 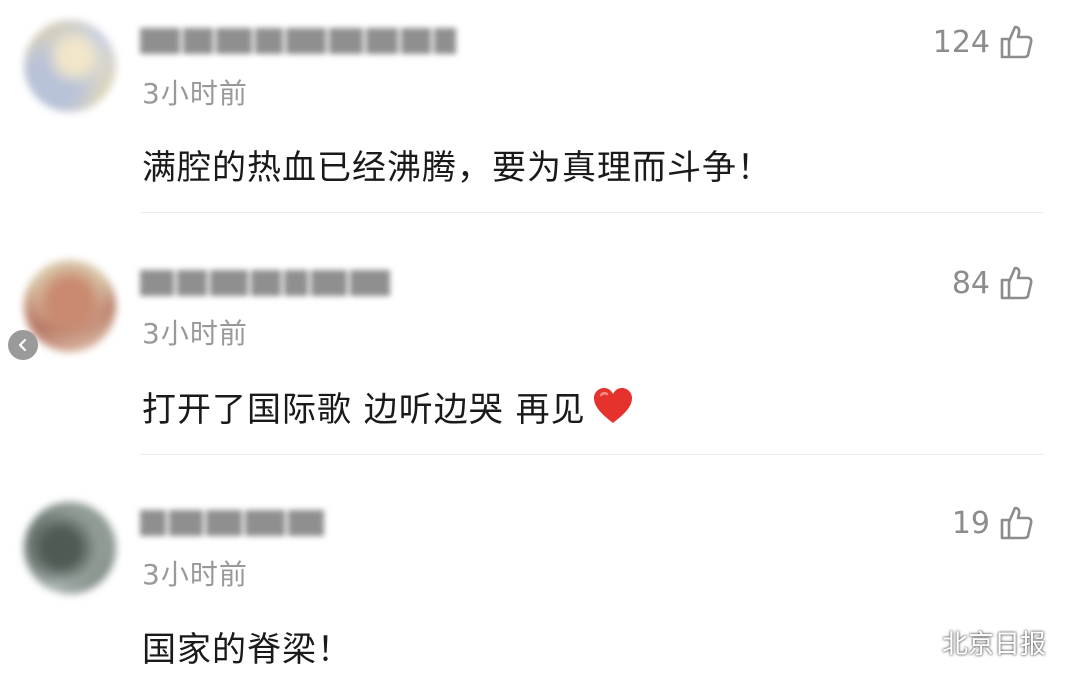 I want to click on like-button: 84, so click(x=993, y=283).